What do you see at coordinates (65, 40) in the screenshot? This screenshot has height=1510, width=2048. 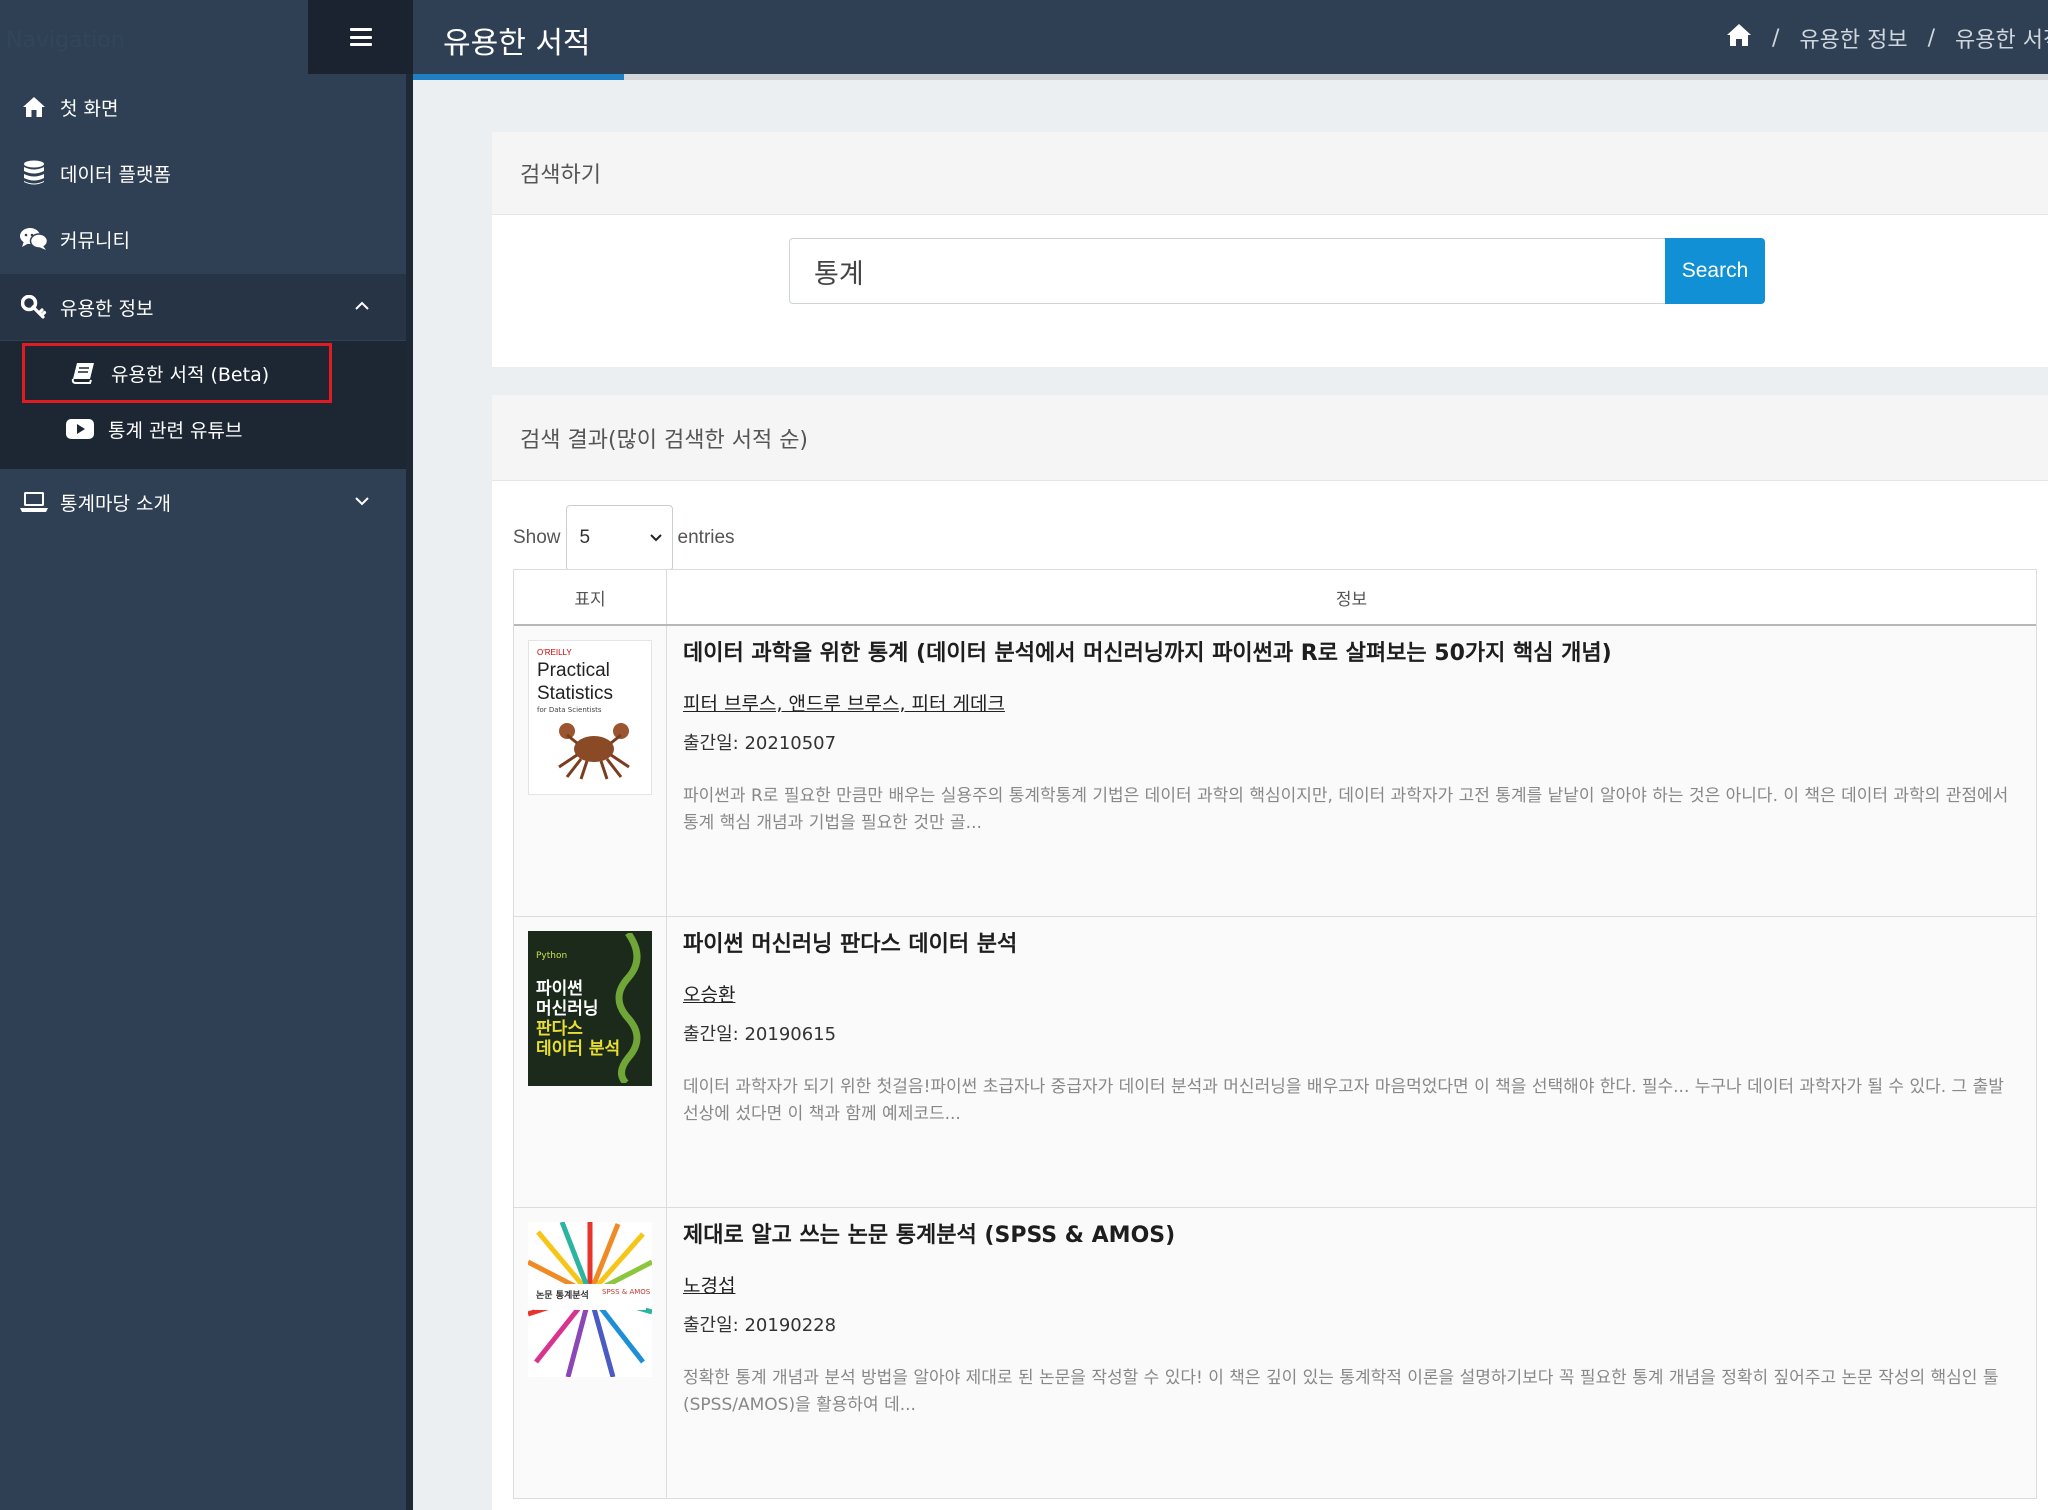 I see `nav-brand: Navigation` at bounding box center [65, 40].